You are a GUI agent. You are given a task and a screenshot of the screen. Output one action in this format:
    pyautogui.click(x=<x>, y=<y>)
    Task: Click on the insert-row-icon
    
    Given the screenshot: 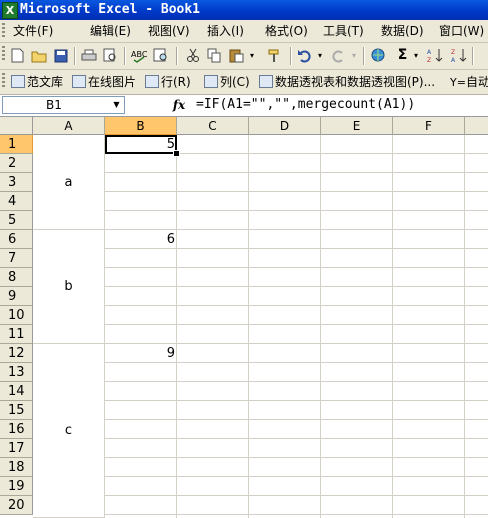 What is the action you would take?
    pyautogui.click(x=152, y=81)
    